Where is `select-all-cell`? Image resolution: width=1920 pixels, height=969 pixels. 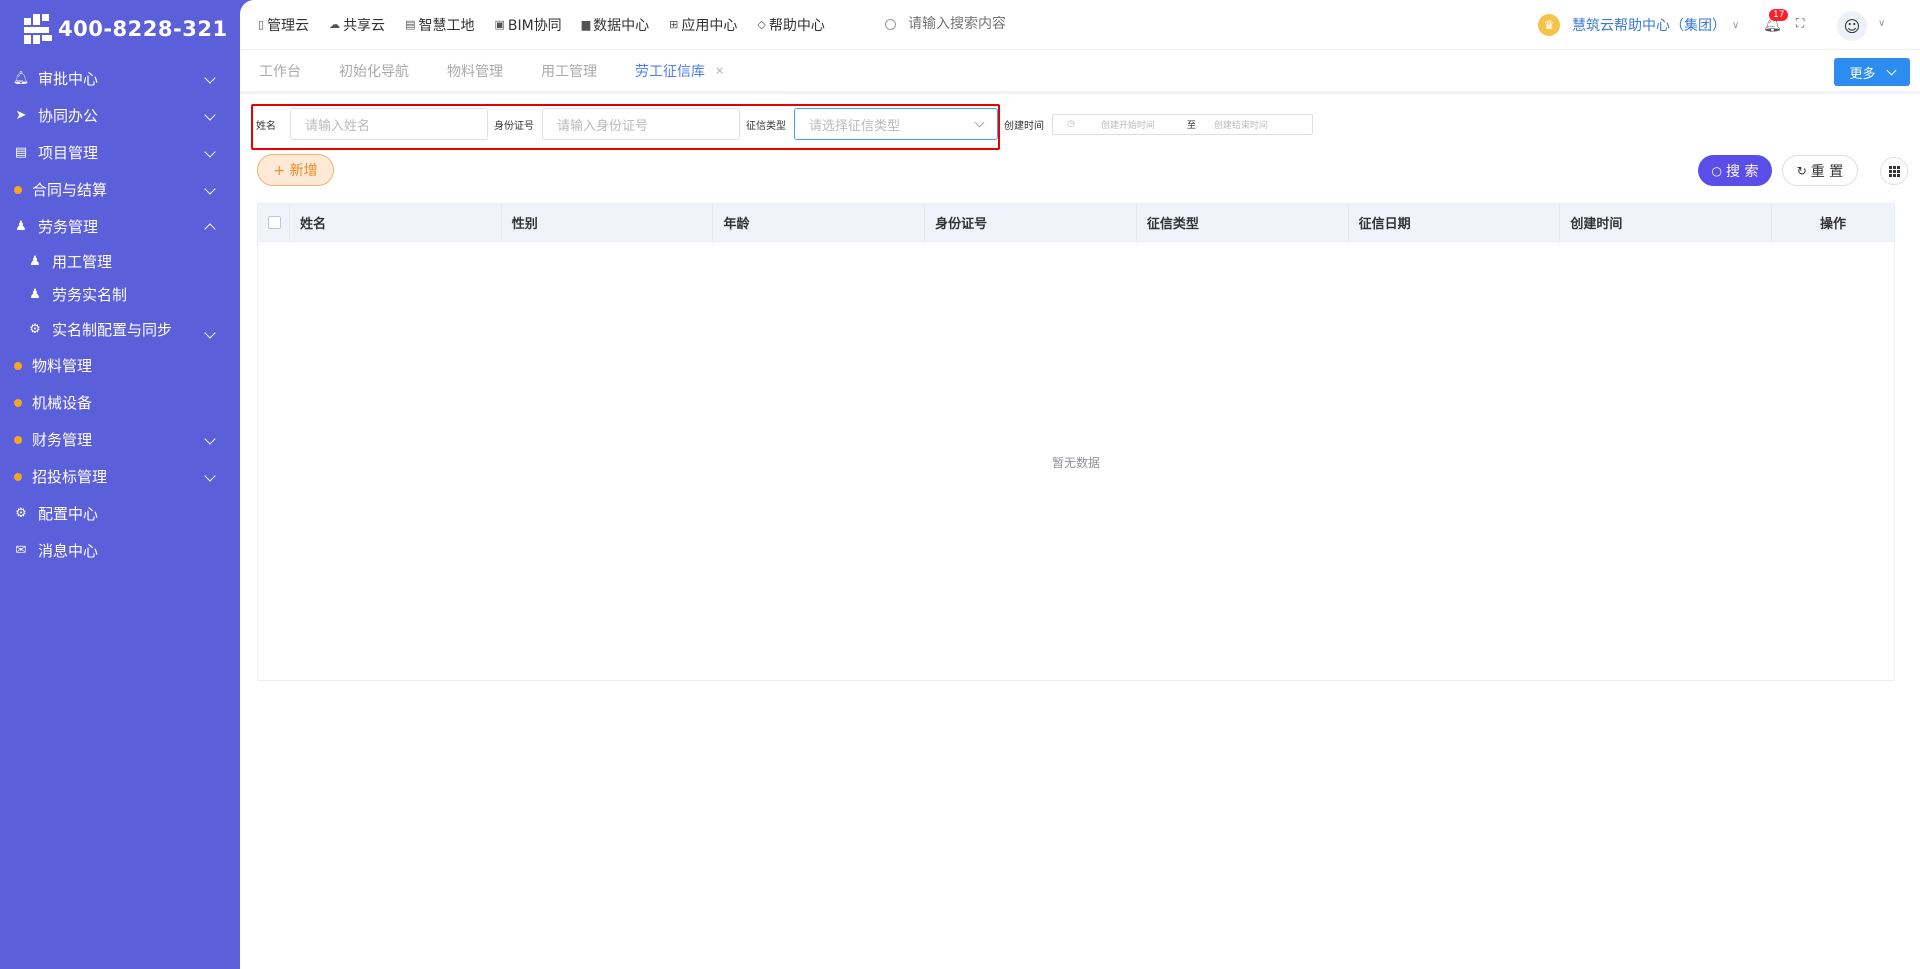
select-all-cell is located at coordinates (274, 222).